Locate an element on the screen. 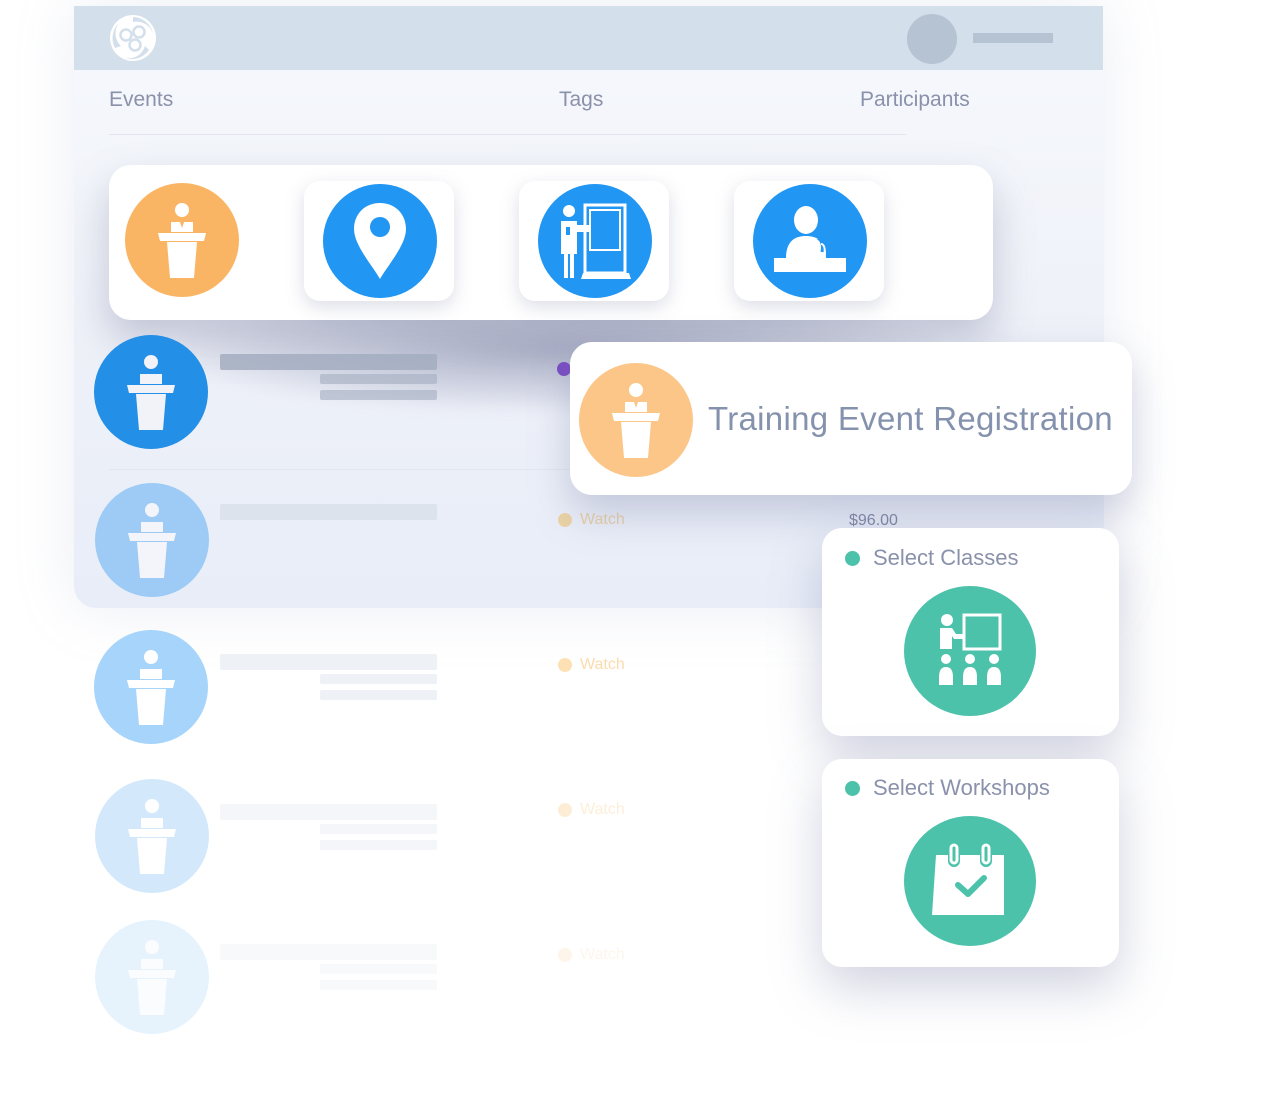  registration-title: Training Event Registration is located at coordinates (910, 418).